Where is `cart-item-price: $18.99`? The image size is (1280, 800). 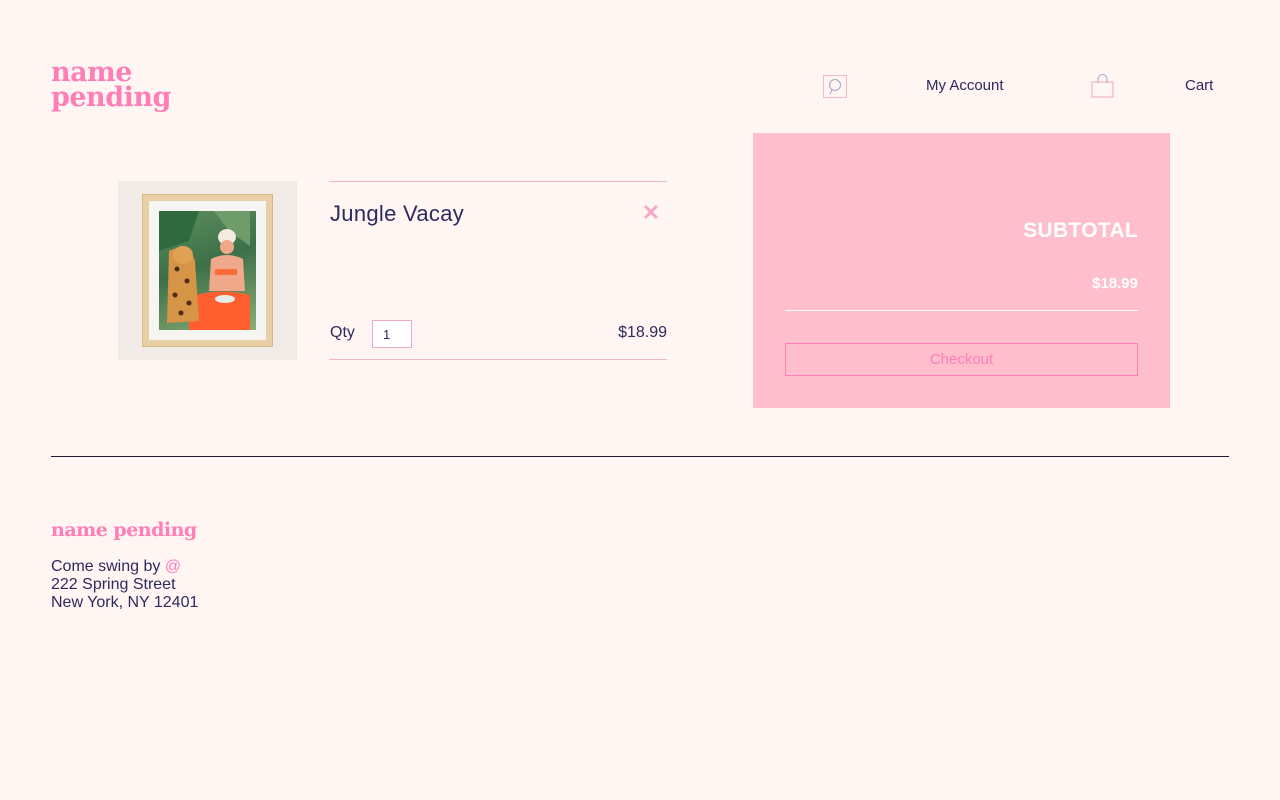
cart-item-price: $18.99 is located at coordinates (642, 332).